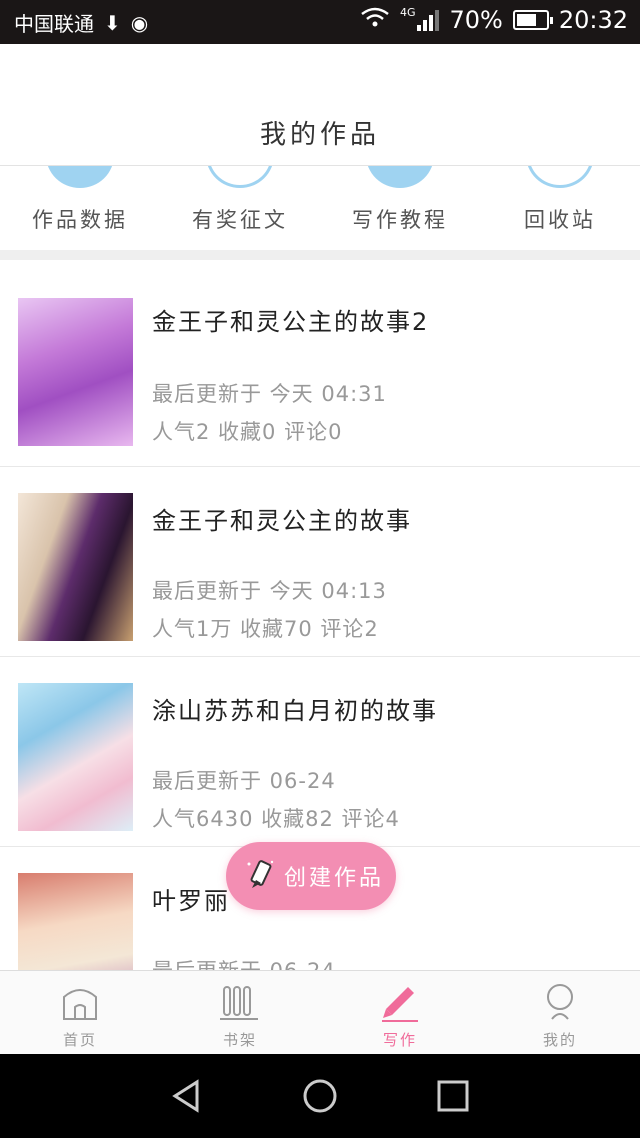  I want to click on page-header: 我的作品, so click(320, 105).